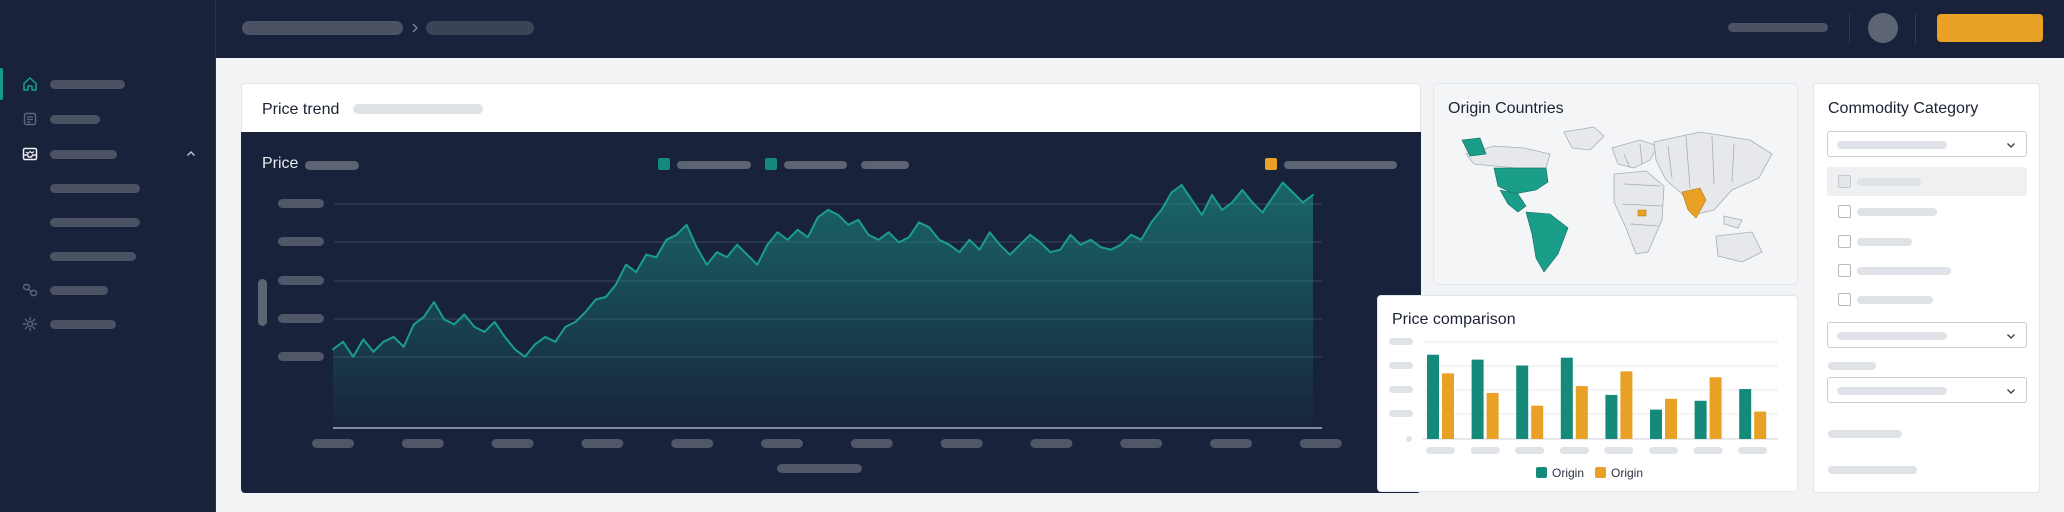  Describe the element at coordinates (322, 28) in the screenshot. I see `breadcrumb-root` at that location.